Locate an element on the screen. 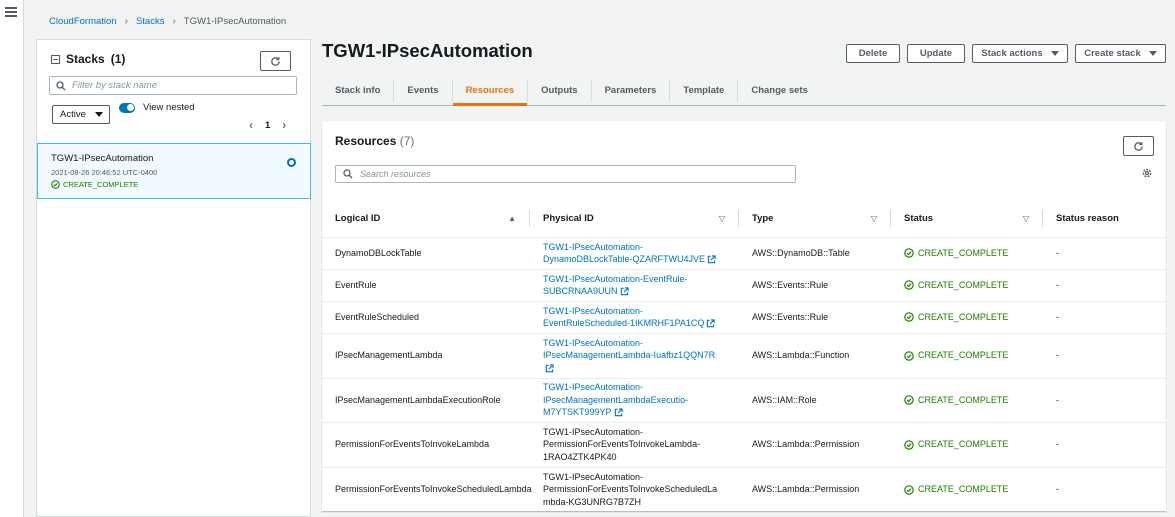  sort-ascending-icon: ▲ is located at coordinates (512, 218).